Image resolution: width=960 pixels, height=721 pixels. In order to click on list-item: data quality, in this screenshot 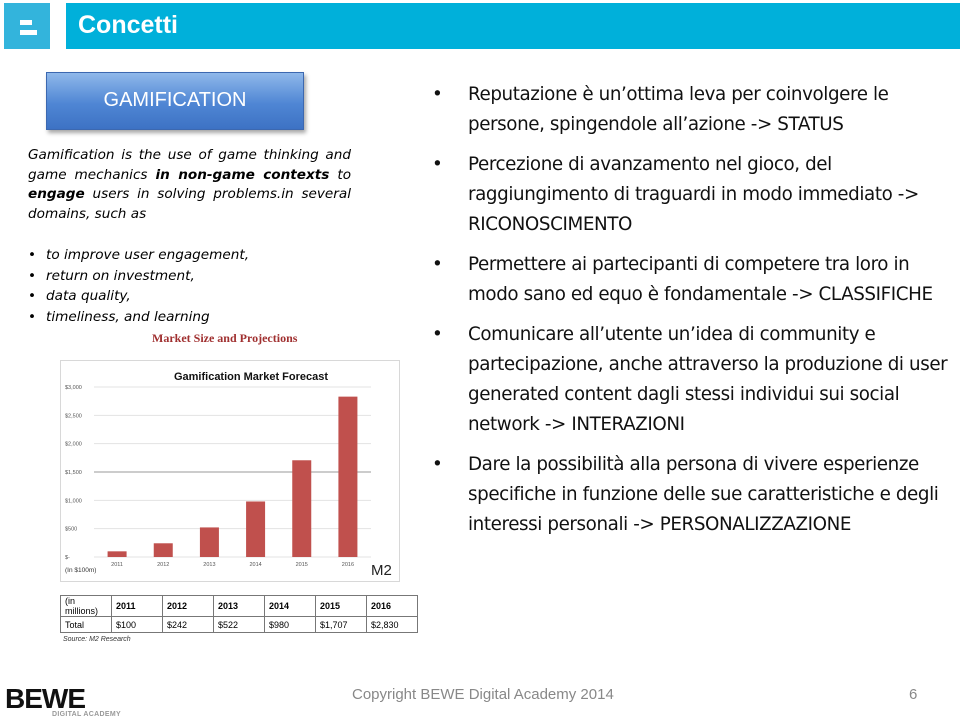, I will do `click(138, 296)`.